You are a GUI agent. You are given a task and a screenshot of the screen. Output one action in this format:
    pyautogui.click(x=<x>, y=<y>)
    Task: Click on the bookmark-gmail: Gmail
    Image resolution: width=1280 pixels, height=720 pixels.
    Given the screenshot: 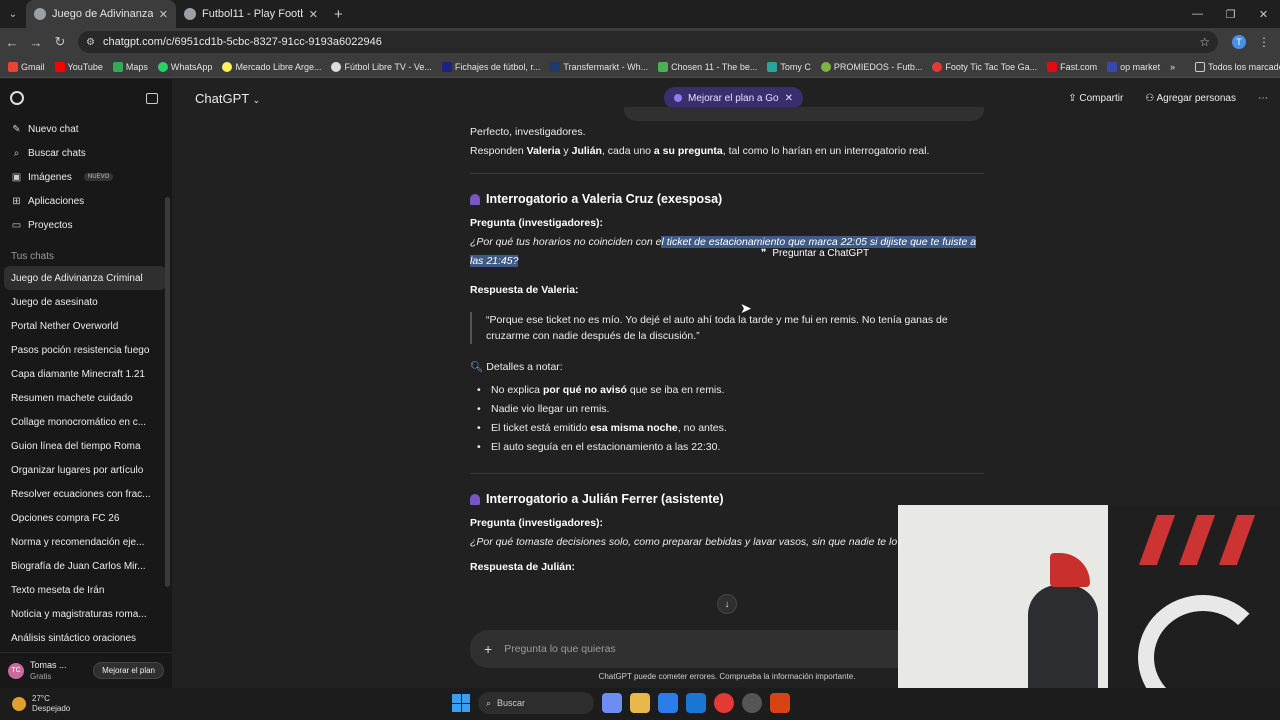 What is the action you would take?
    pyautogui.click(x=26, y=66)
    